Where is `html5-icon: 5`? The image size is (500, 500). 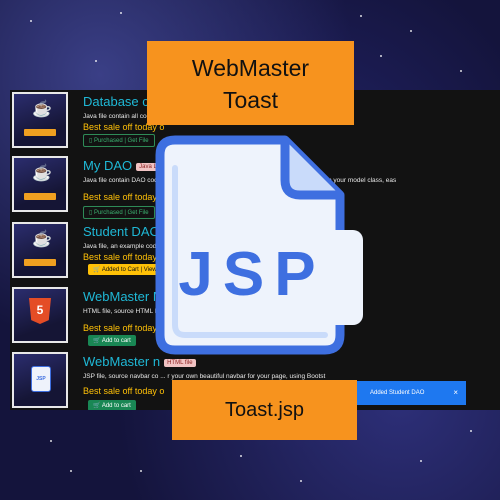
html5-icon: 5 is located at coordinates (40, 311).